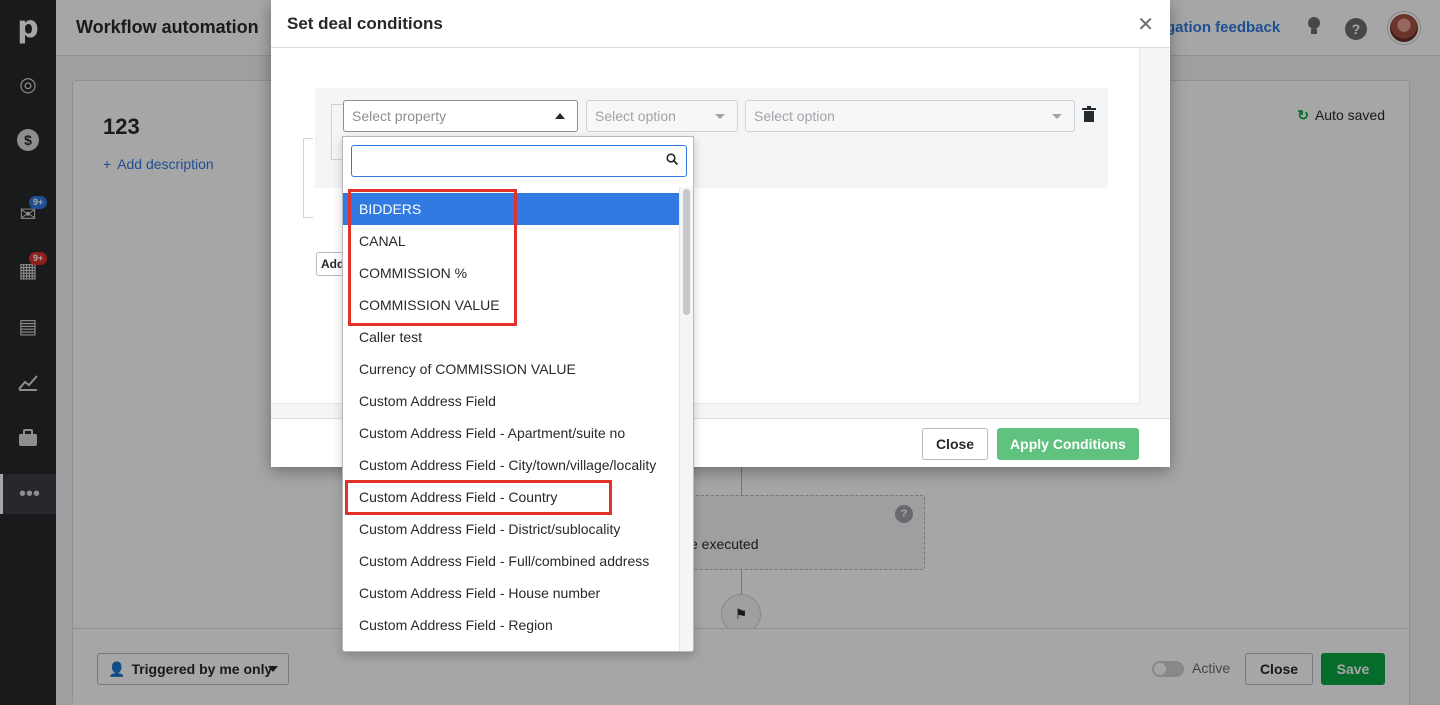 The width and height of the screenshot is (1440, 705). What do you see at coordinates (511, 593) in the screenshot?
I see `property-option: Custom Address Field - House number` at bounding box center [511, 593].